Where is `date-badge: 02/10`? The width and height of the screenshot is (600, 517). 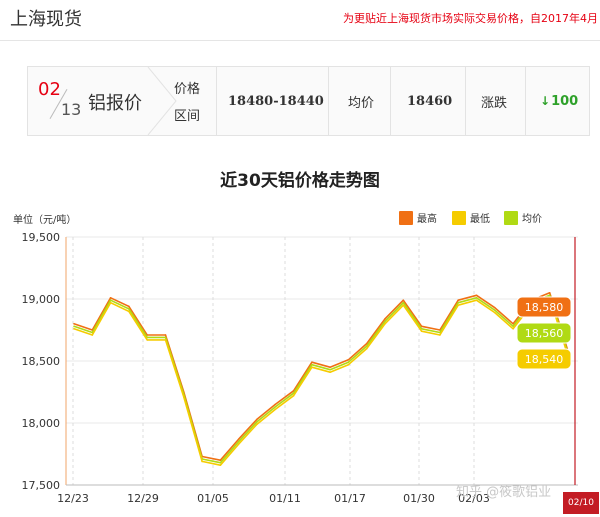 date-badge: 02/10 is located at coordinates (581, 503).